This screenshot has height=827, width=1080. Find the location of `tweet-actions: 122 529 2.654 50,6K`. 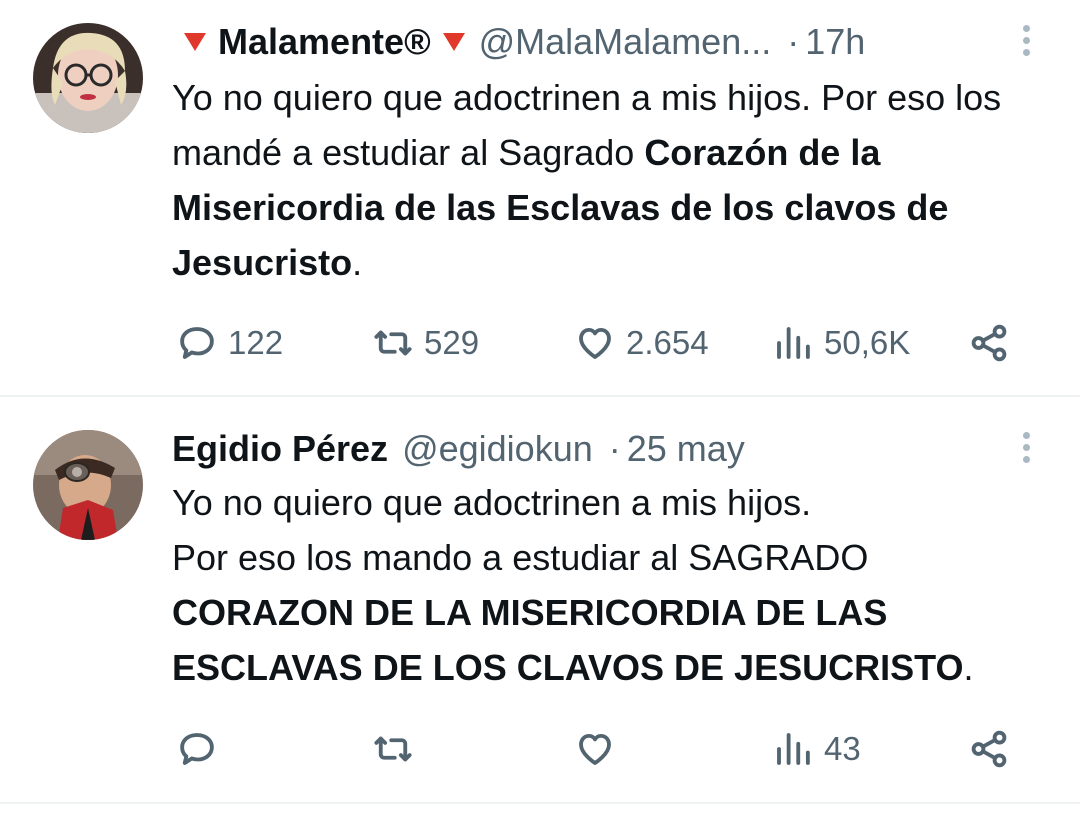

tweet-actions: 122 529 2.654 50,6K is located at coordinates (540, 343).